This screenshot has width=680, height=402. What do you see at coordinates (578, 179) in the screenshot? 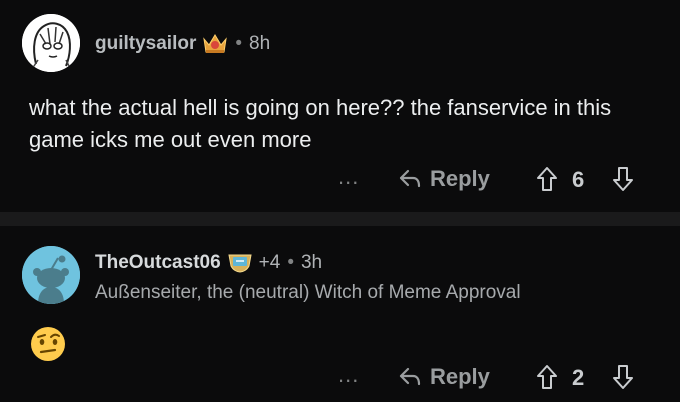
I see `vote-count: 6` at bounding box center [578, 179].